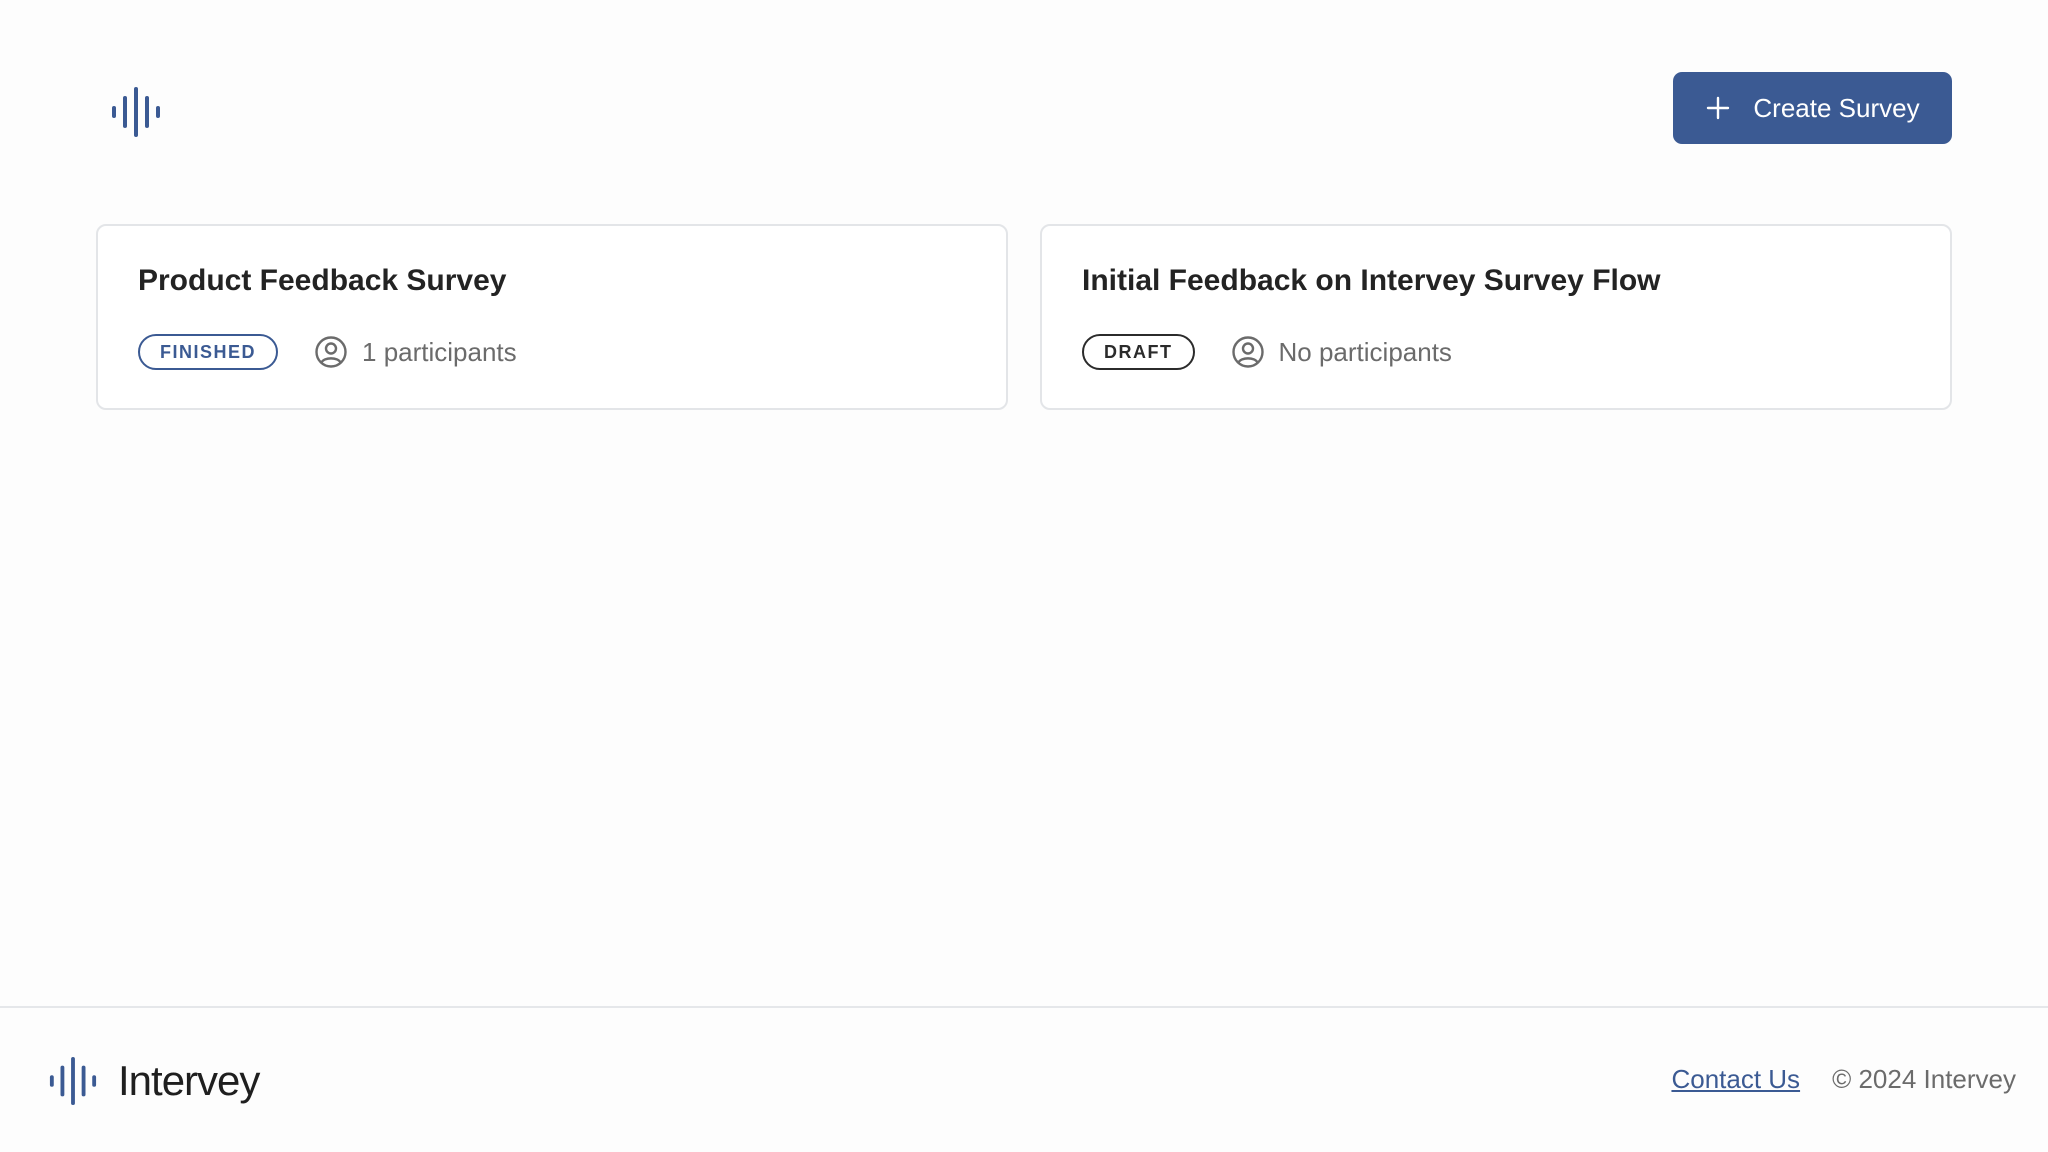 The image size is (2048, 1152). What do you see at coordinates (1924, 1079) in the screenshot?
I see `copyright-text: © 2024 Intervey` at bounding box center [1924, 1079].